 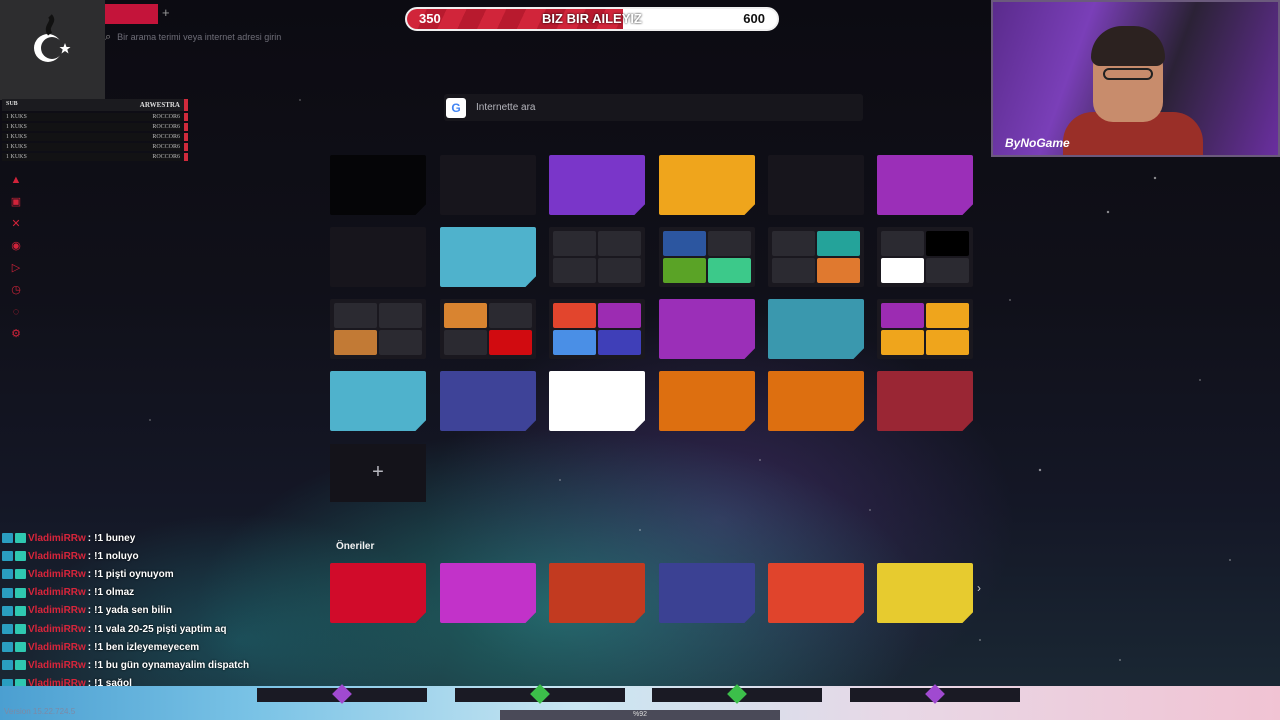 I want to click on chat-text: !1 vala 20-25 pişti yaptim aq, so click(x=160, y=629).